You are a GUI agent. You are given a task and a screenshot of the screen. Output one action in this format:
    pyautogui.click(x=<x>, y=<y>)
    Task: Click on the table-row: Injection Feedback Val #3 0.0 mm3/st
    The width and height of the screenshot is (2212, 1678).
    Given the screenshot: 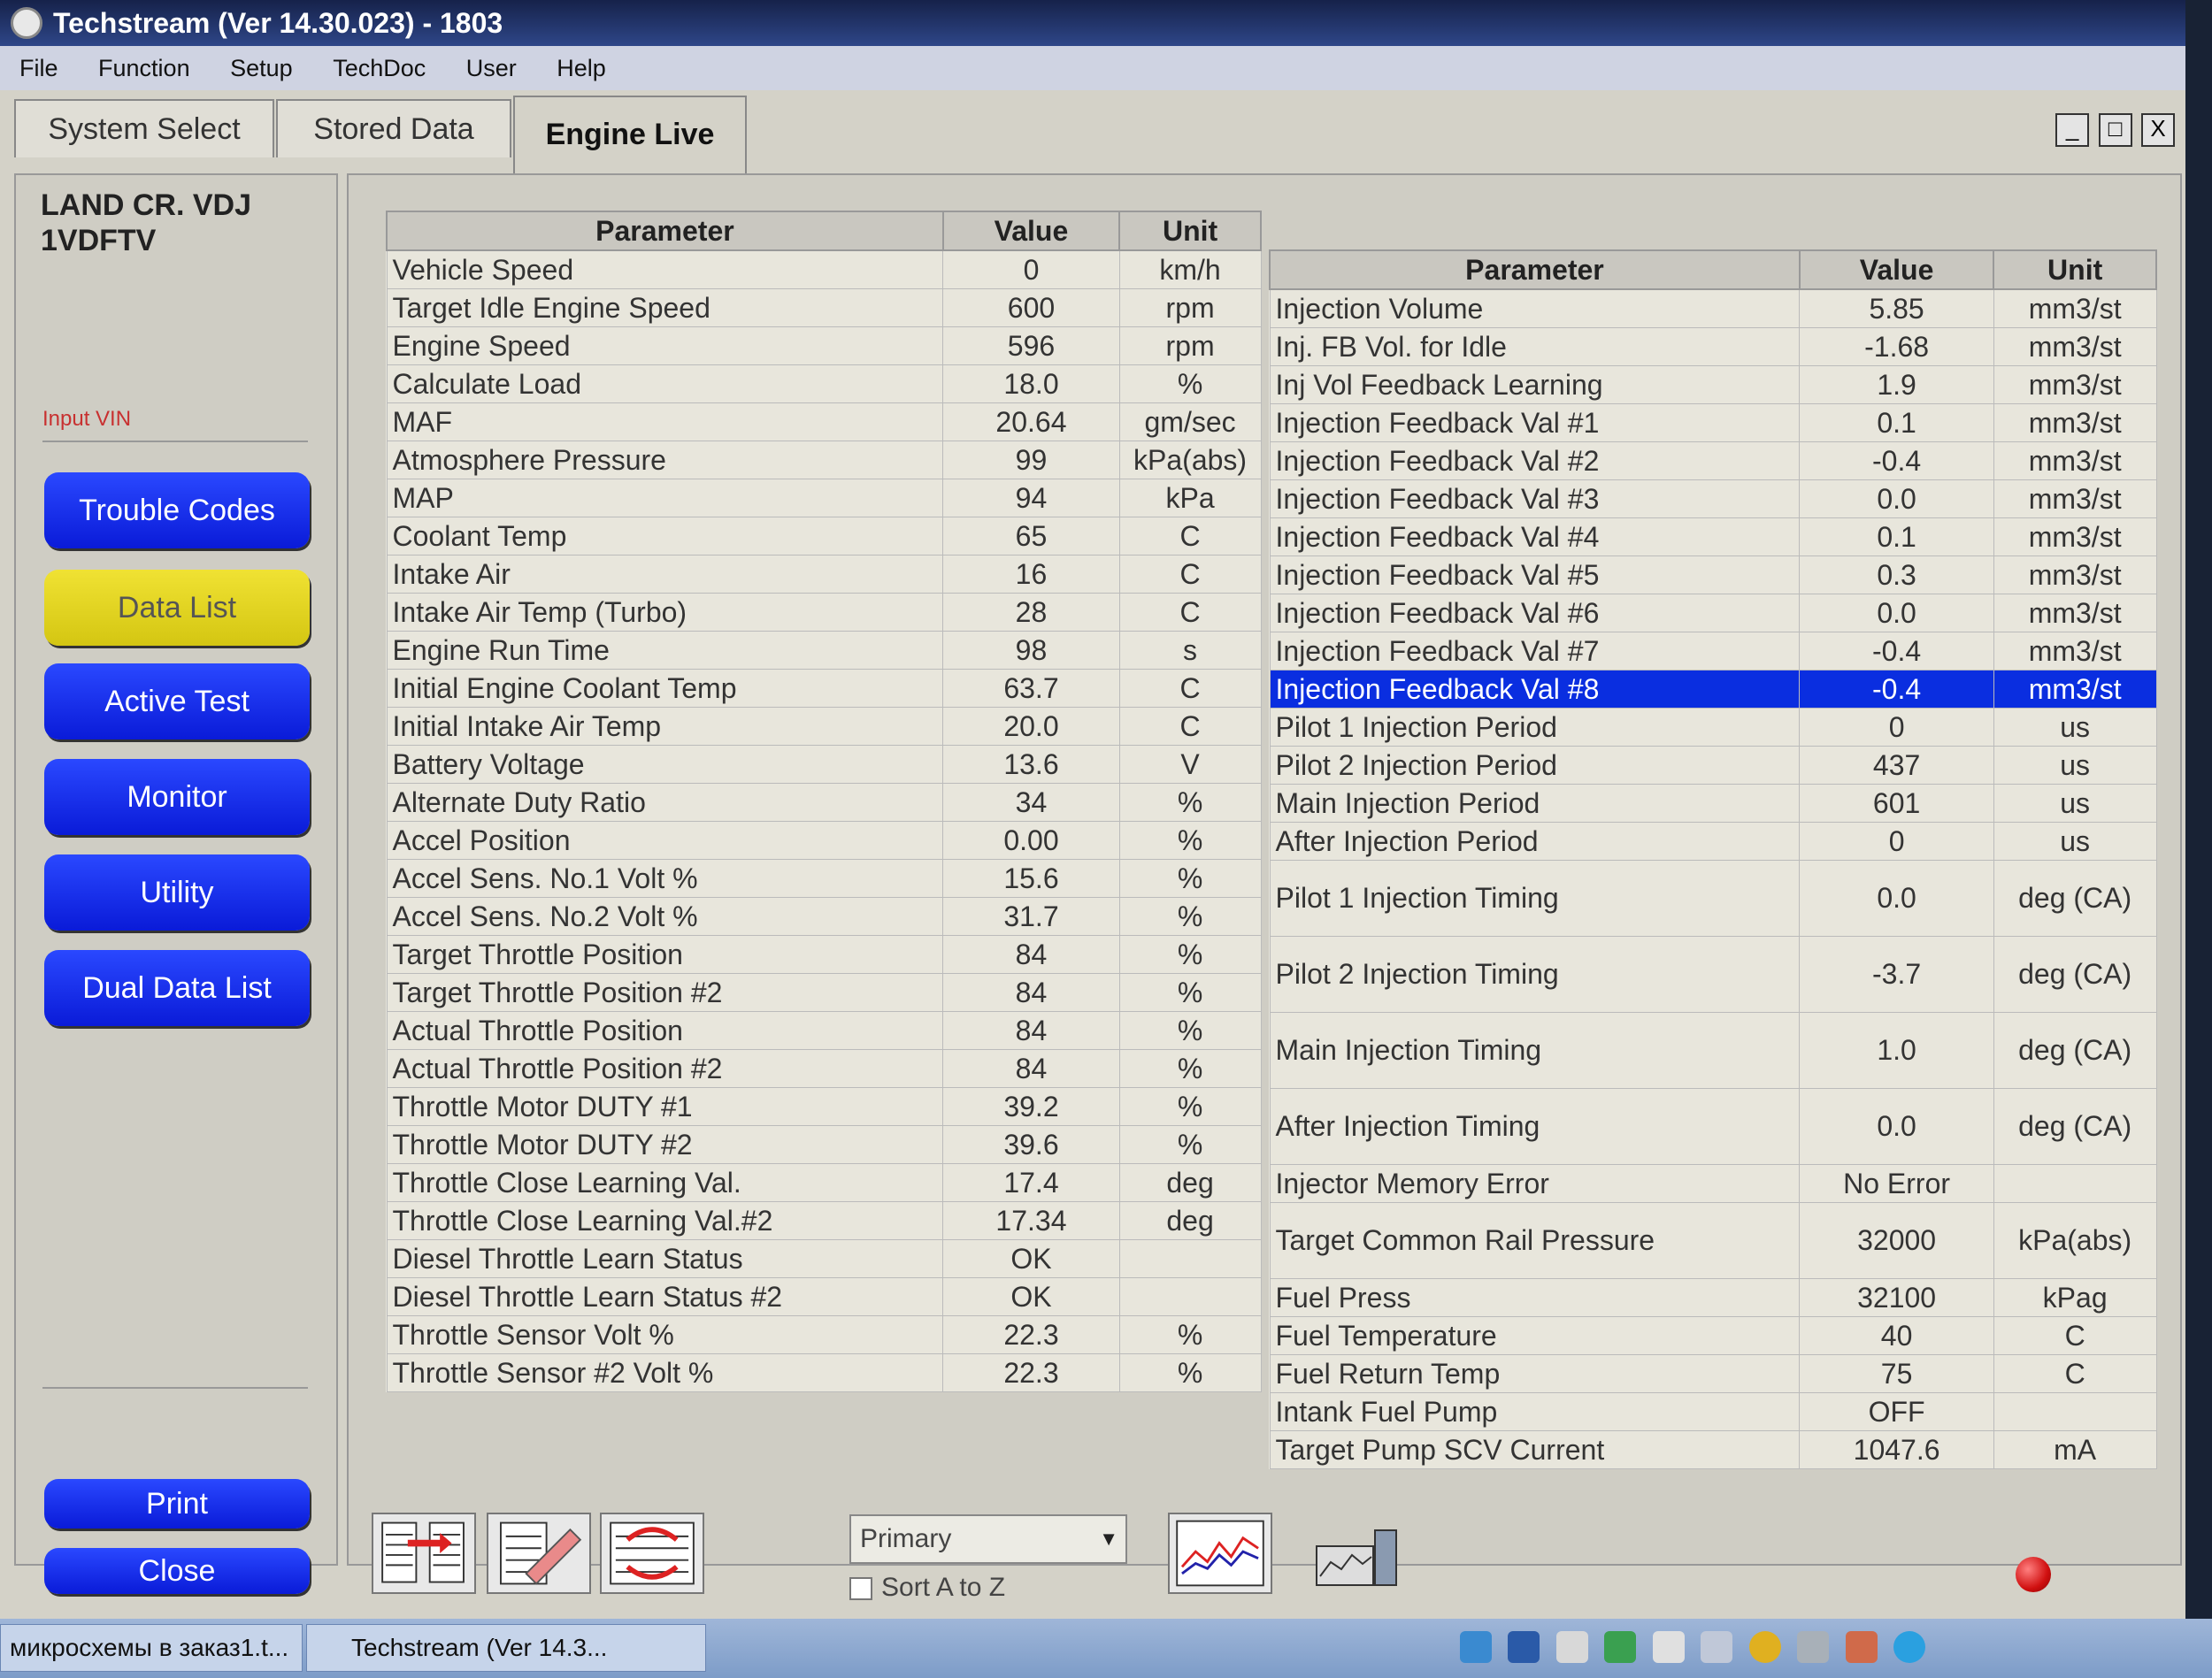 What is the action you would take?
    pyautogui.click(x=1713, y=498)
    